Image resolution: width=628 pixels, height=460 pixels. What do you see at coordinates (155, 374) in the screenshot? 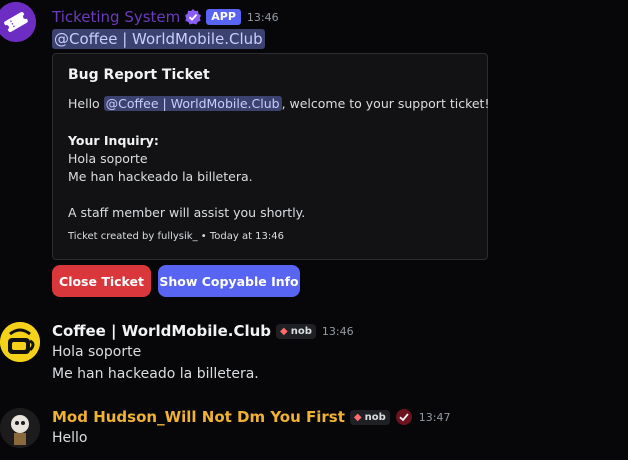
I see `message-line: Me han hackeado la billetera.` at bounding box center [155, 374].